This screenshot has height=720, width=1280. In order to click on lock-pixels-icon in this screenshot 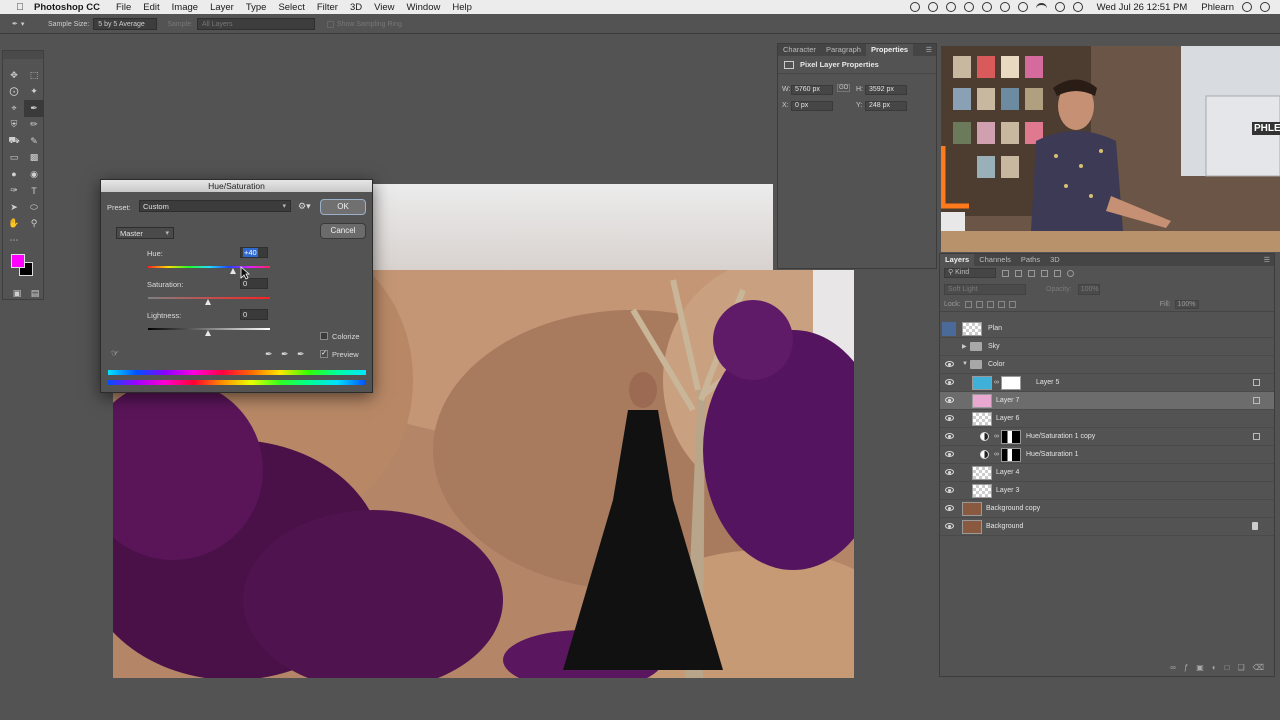, I will do `click(979, 304)`.